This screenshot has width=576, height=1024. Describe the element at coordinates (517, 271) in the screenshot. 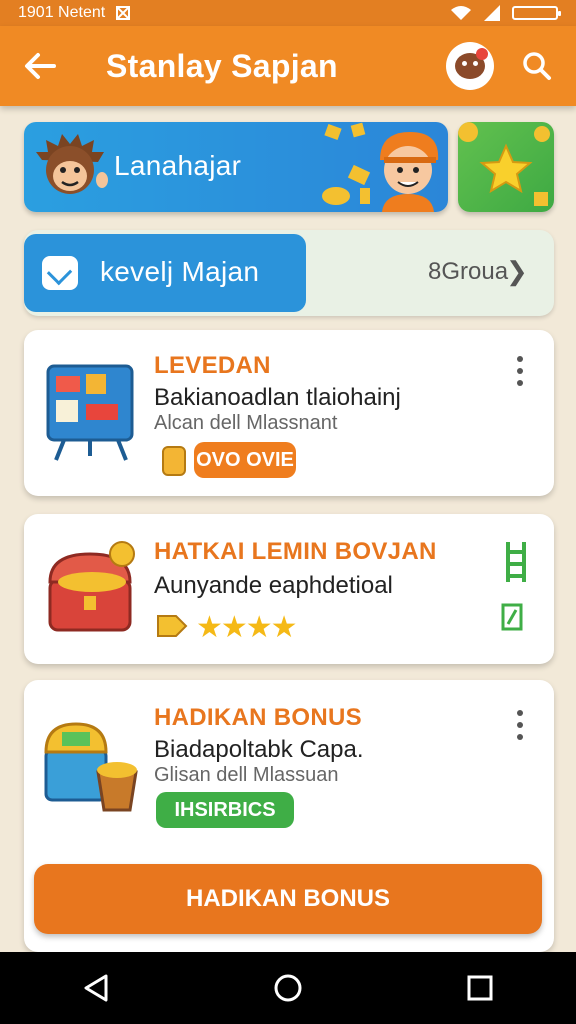

I see `chevron-right-icon: ❯` at that location.